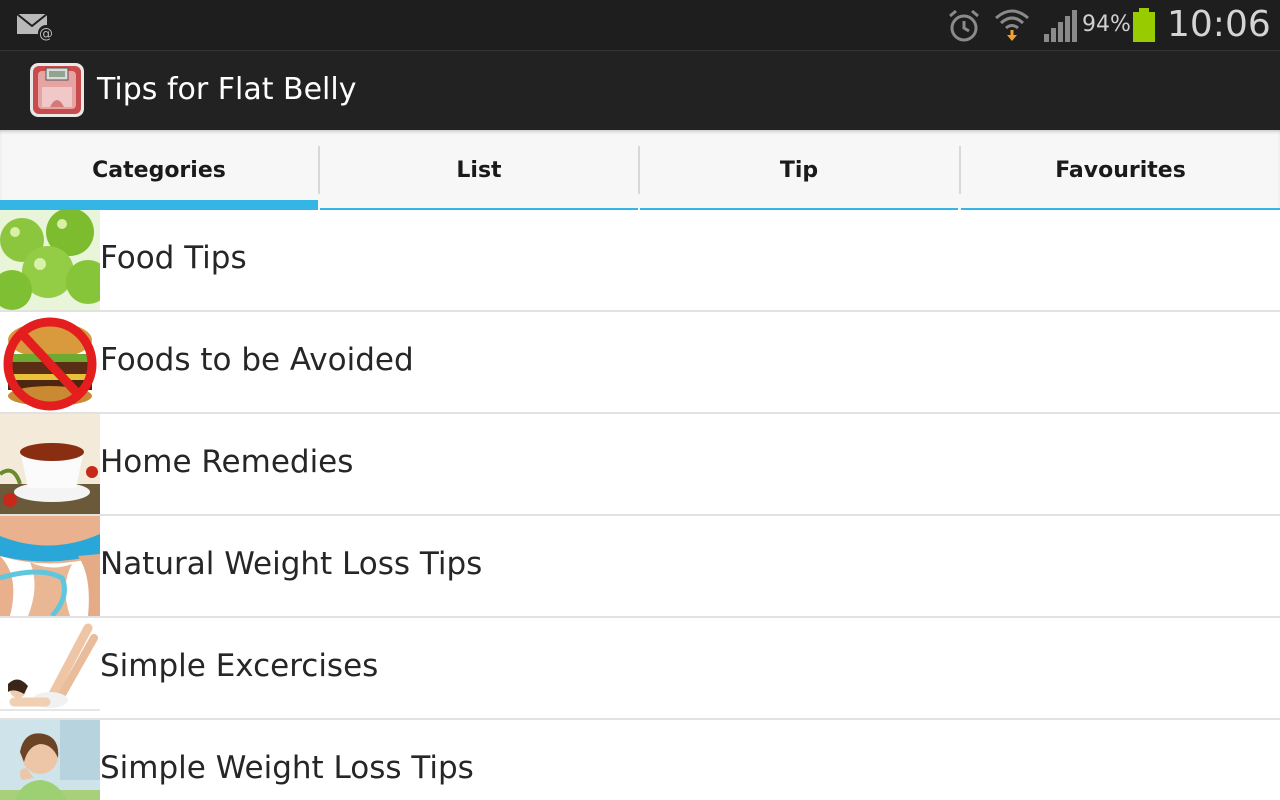  I want to click on tab-categories: Categories, so click(159, 170).